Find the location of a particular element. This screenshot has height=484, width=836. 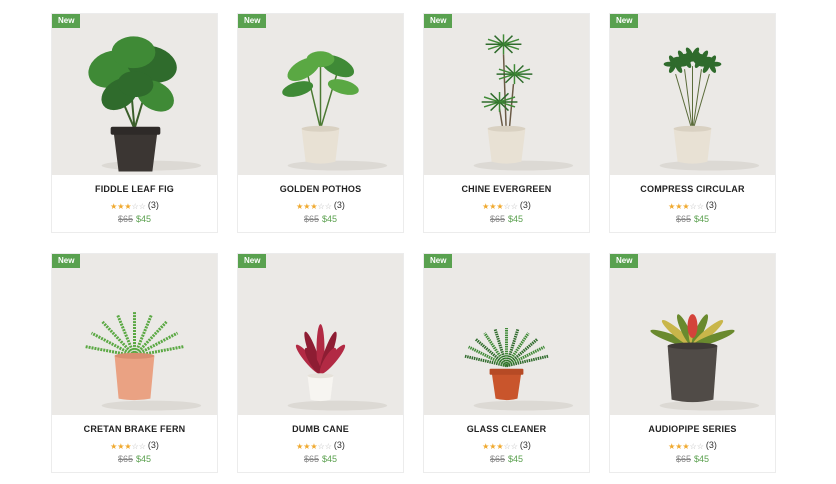

product-card: New AUDIOPIPE SERIES ★★★☆☆ (3) $65 $45 is located at coordinates (692, 363).